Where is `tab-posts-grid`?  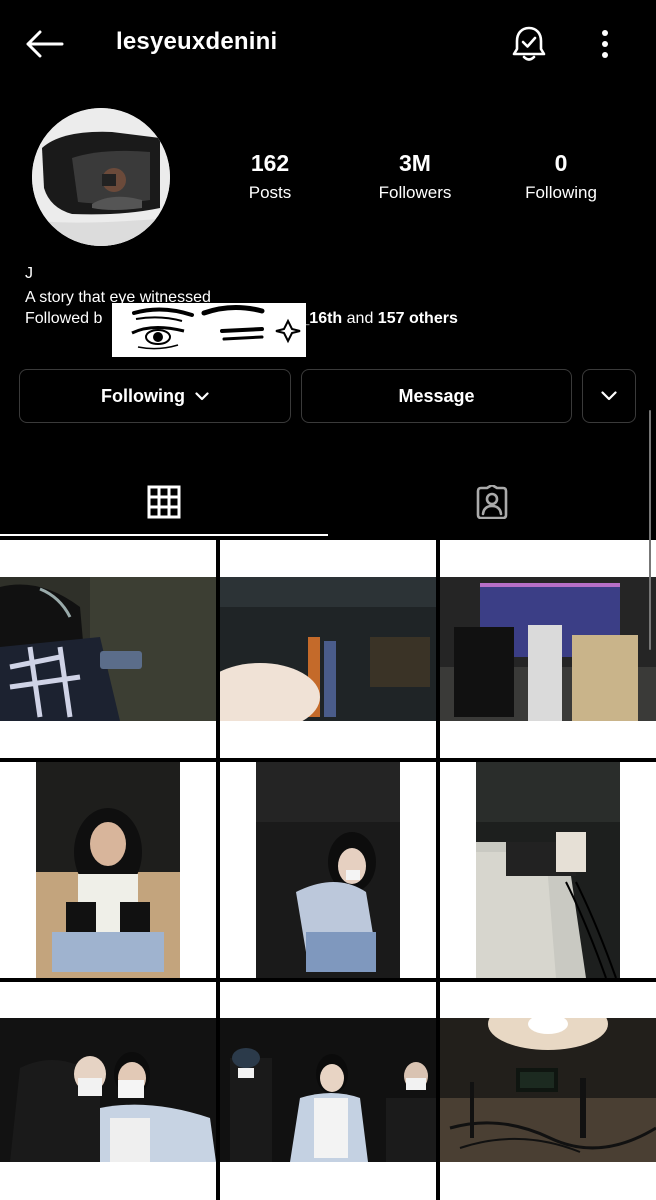 tab-posts-grid is located at coordinates (164, 502).